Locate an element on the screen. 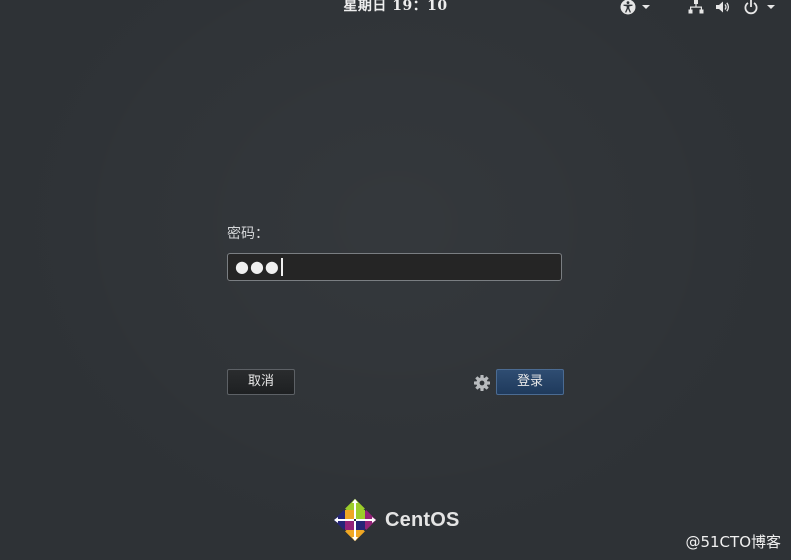 This screenshot has height=560, width=791. watermark: @51CTO博客 is located at coordinates (733, 542).